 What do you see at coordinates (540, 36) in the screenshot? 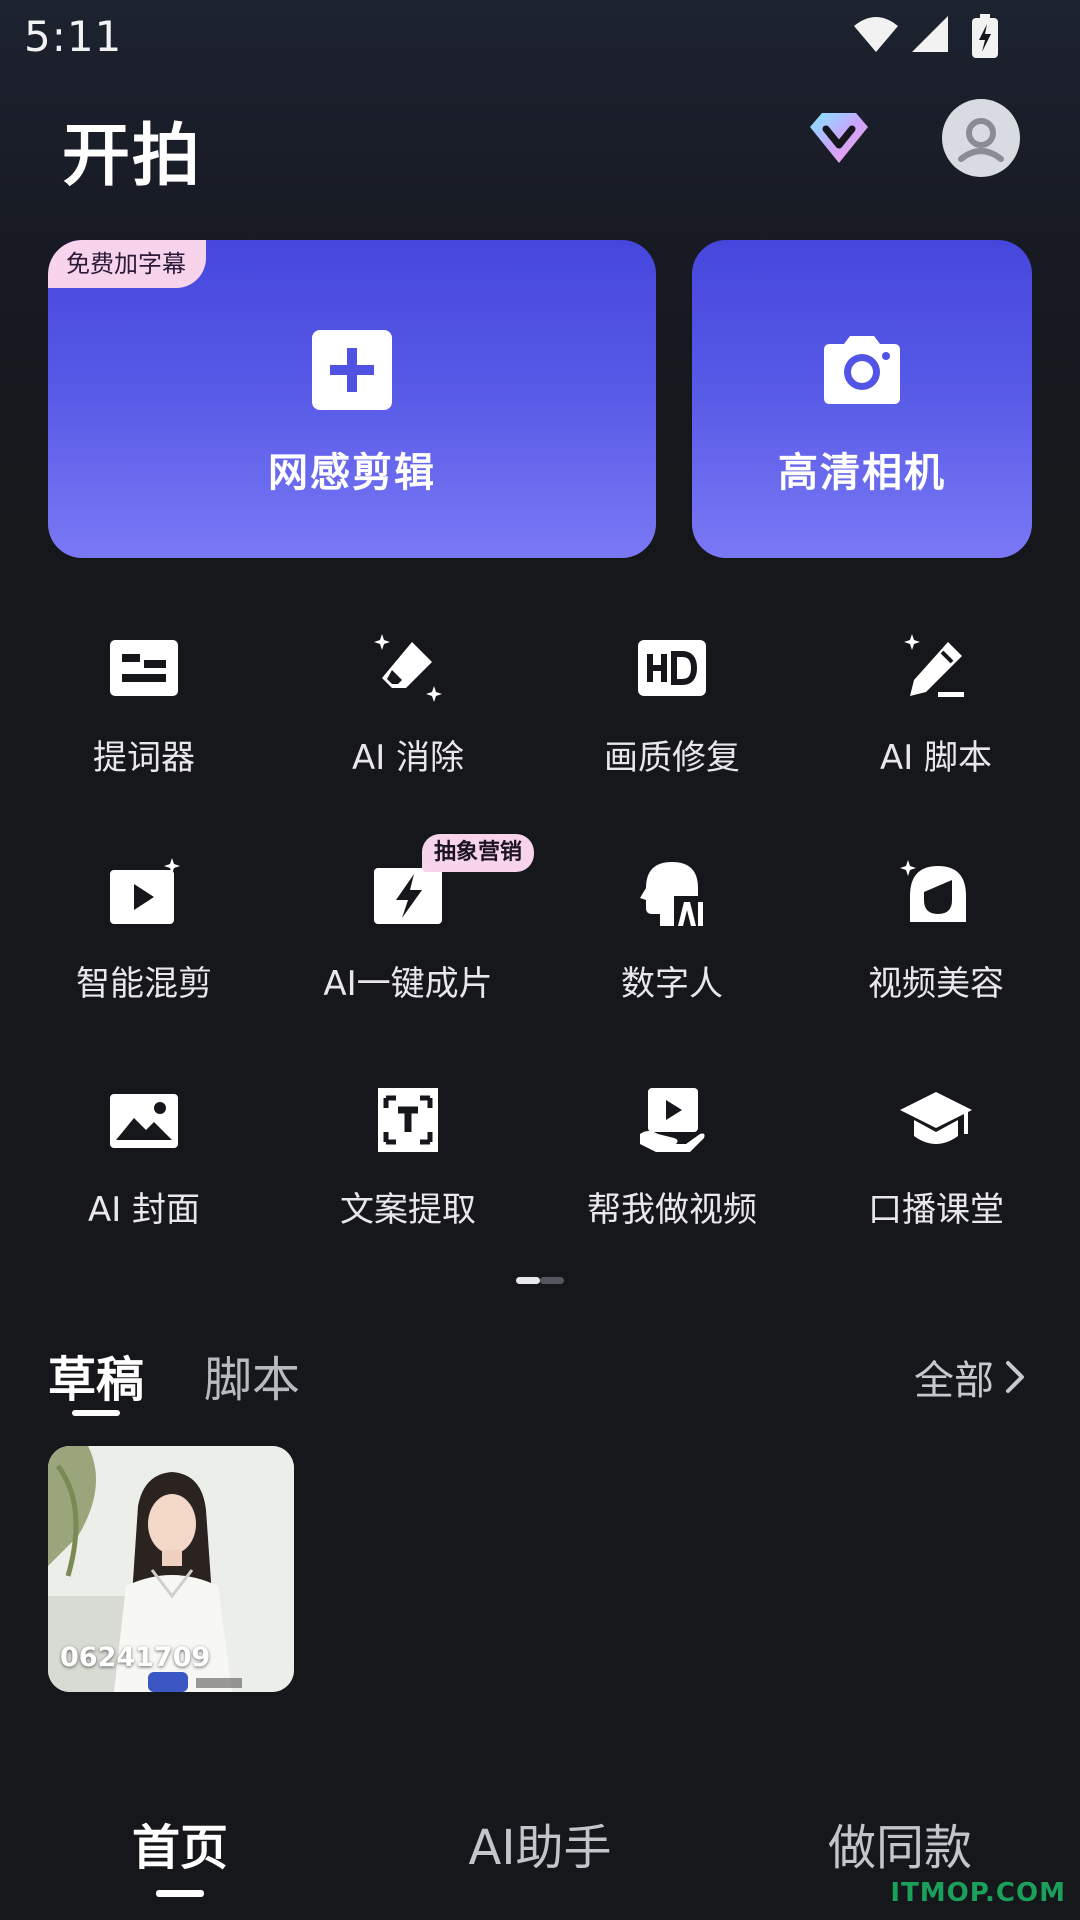
I see `status-bar: 5:11` at bounding box center [540, 36].